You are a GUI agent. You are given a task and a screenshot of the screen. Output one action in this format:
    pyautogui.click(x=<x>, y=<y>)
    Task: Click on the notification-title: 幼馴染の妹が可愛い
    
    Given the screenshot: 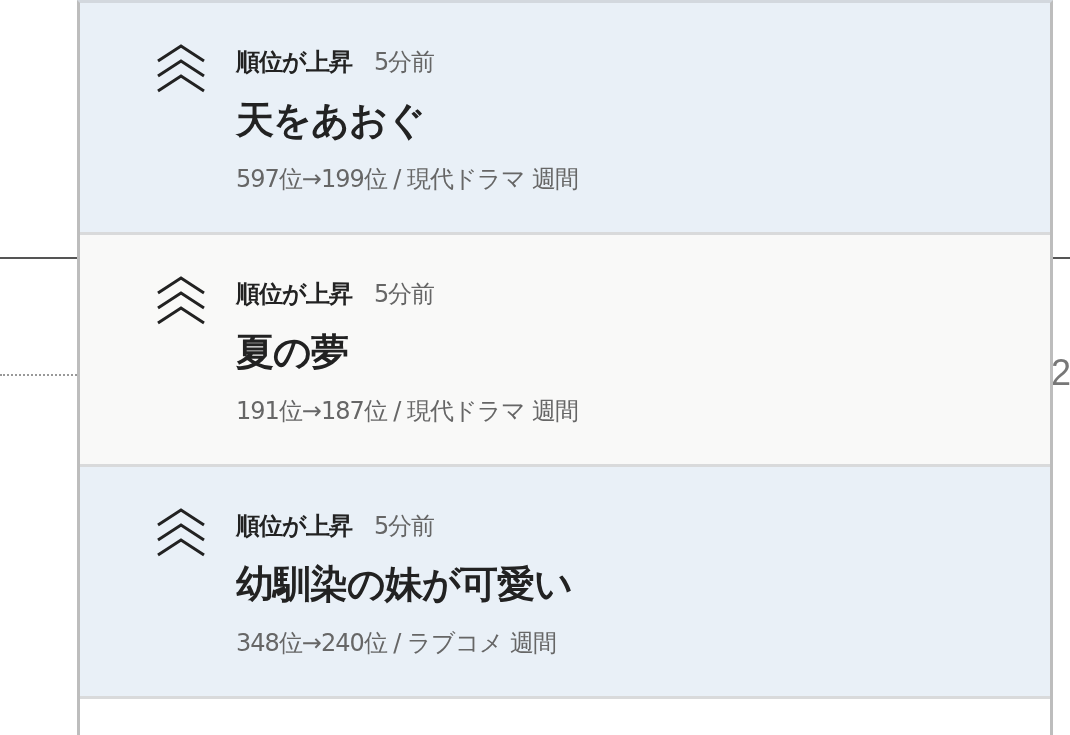 What is the action you would take?
    pyautogui.click(x=404, y=584)
    